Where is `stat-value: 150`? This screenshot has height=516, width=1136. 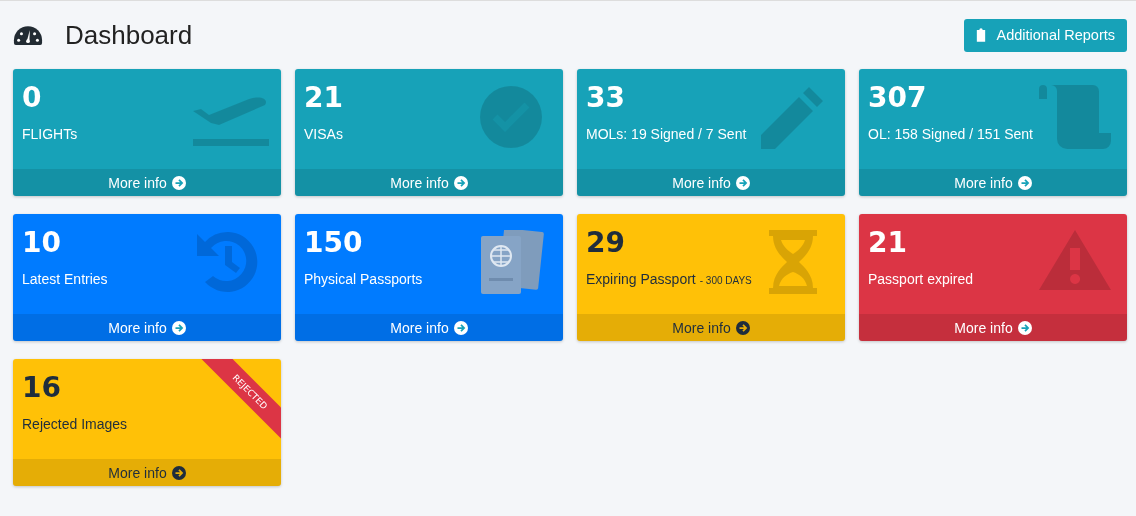
stat-value: 150 is located at coordinates (333, 243).